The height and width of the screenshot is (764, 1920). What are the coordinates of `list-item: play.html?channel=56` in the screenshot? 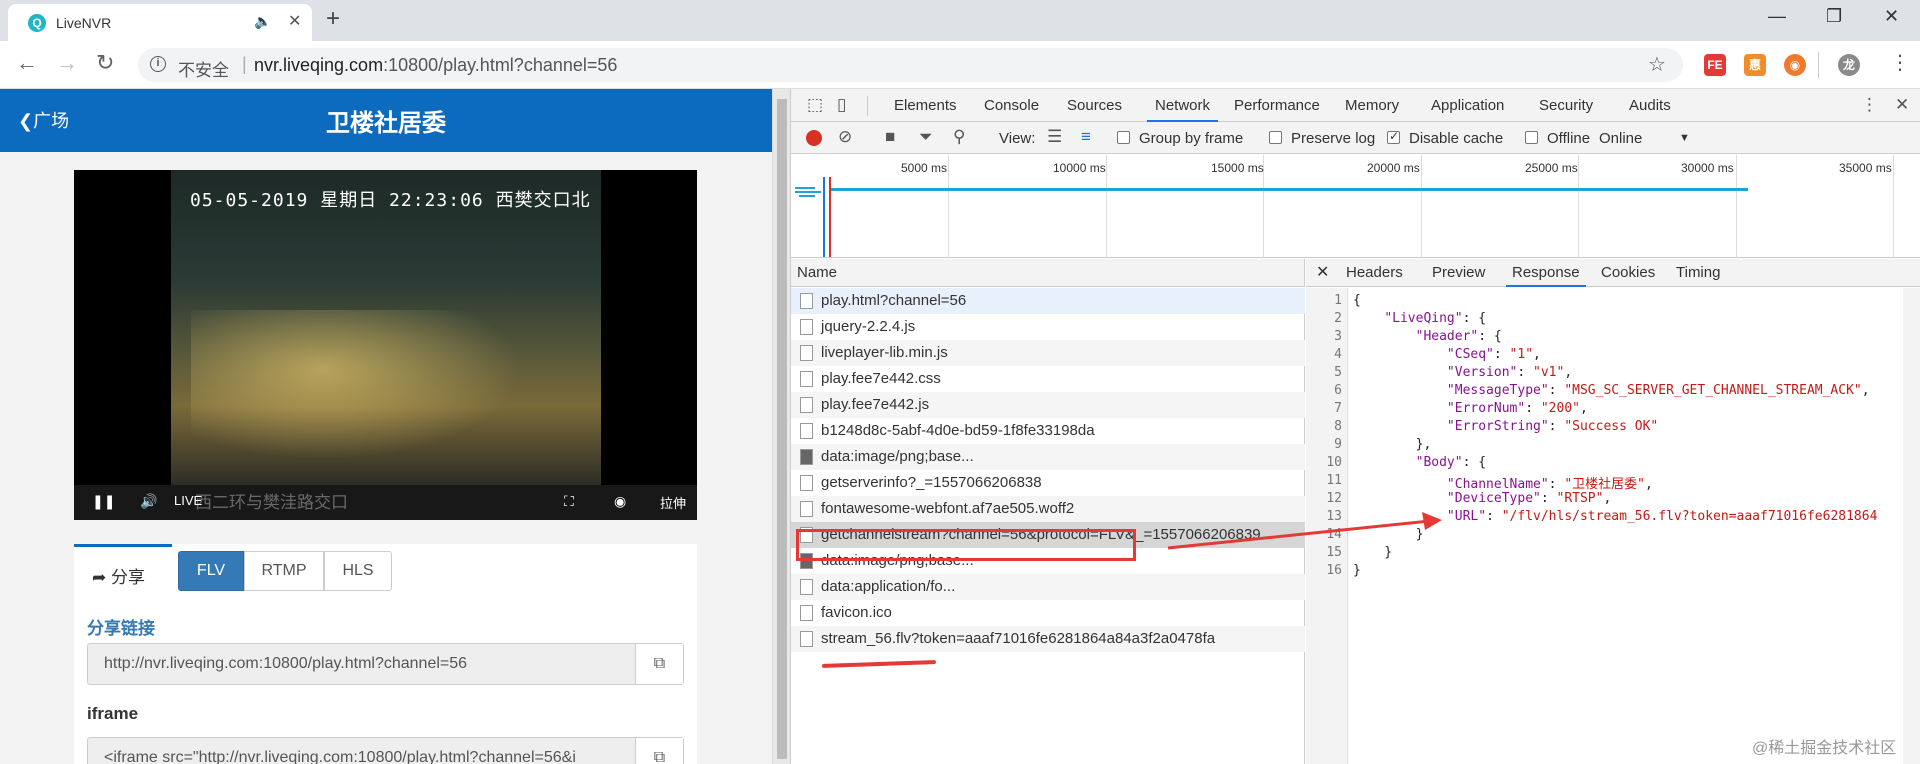 It's located at (1048, 301).